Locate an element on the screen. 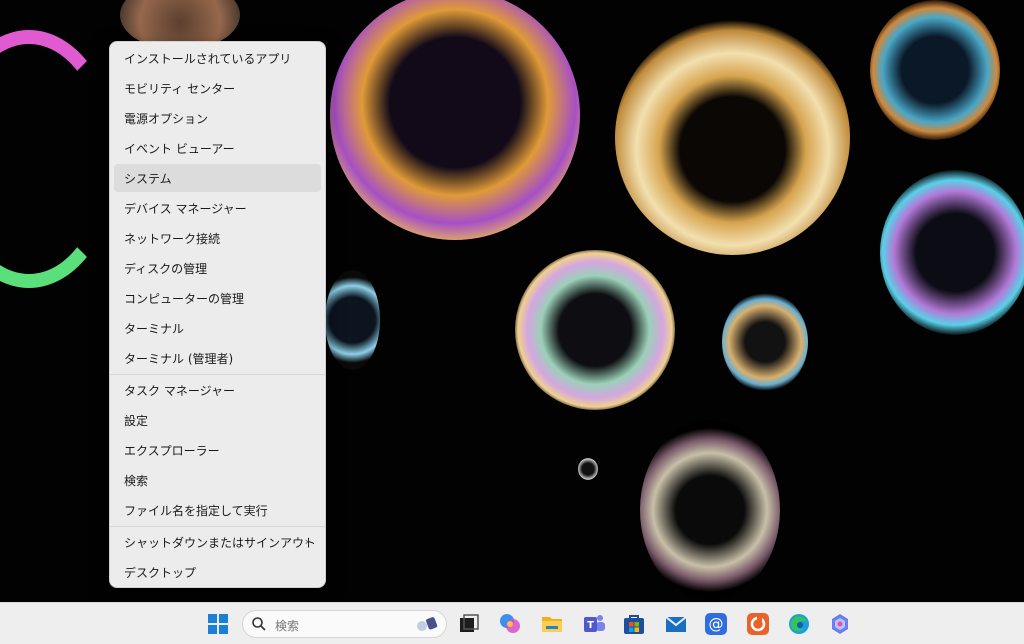 The height and width of the screenshot is (644, 1024). office-icon is located at coordinates (758, 624).